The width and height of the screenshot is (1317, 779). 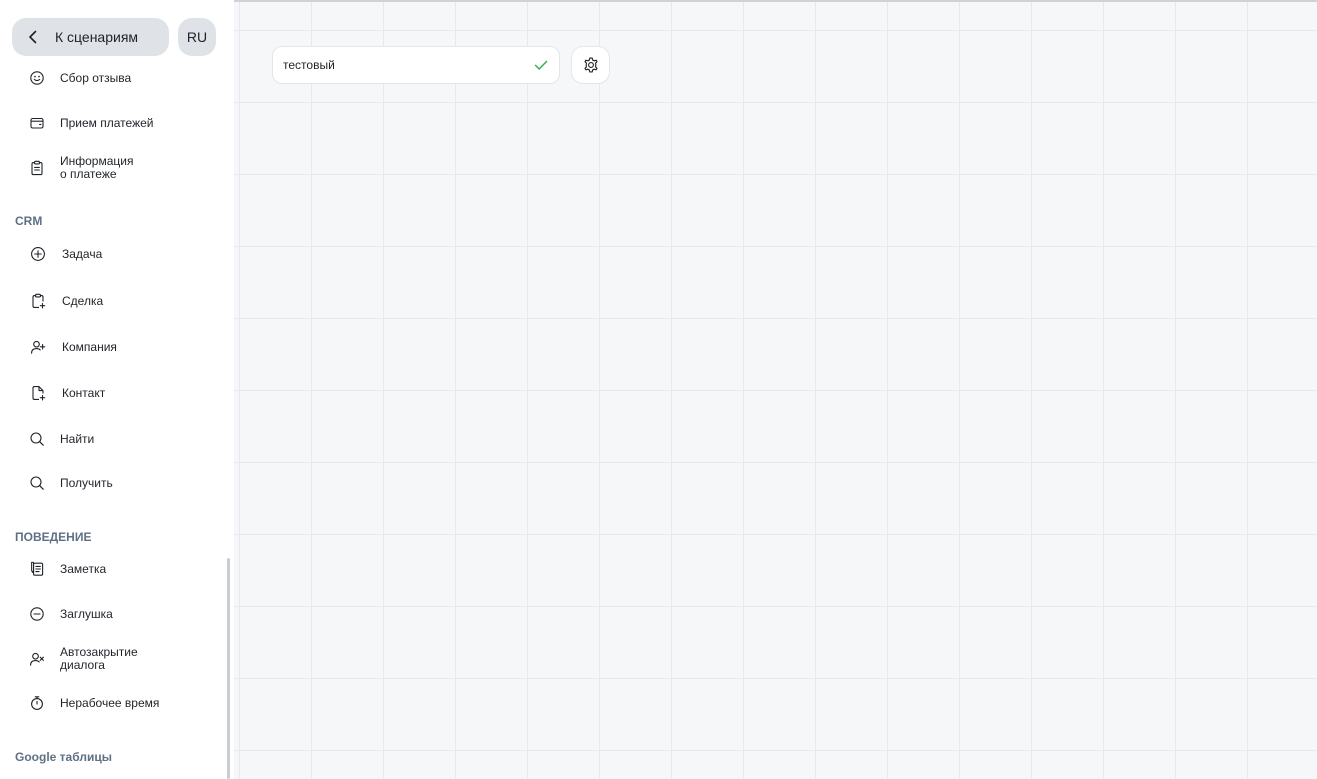 I want to click on sidebar-item-off-hours: Нерабочее время, so click(x=93, y=703).